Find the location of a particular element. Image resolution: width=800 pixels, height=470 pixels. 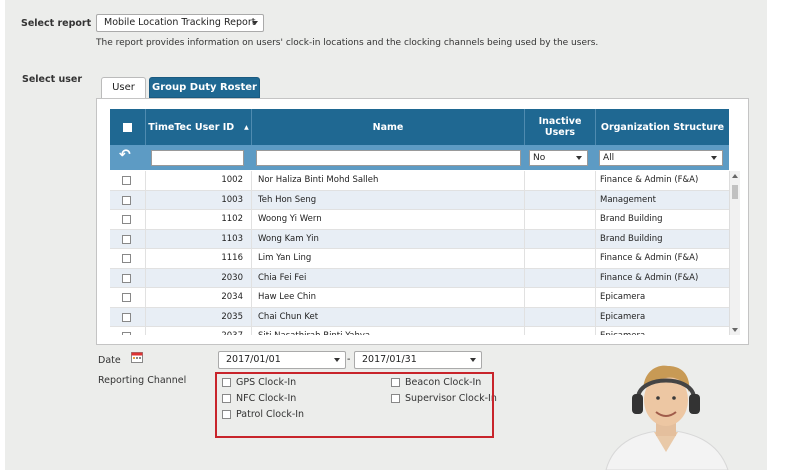

filter-user-id-input is located at coordinates (197, 158).